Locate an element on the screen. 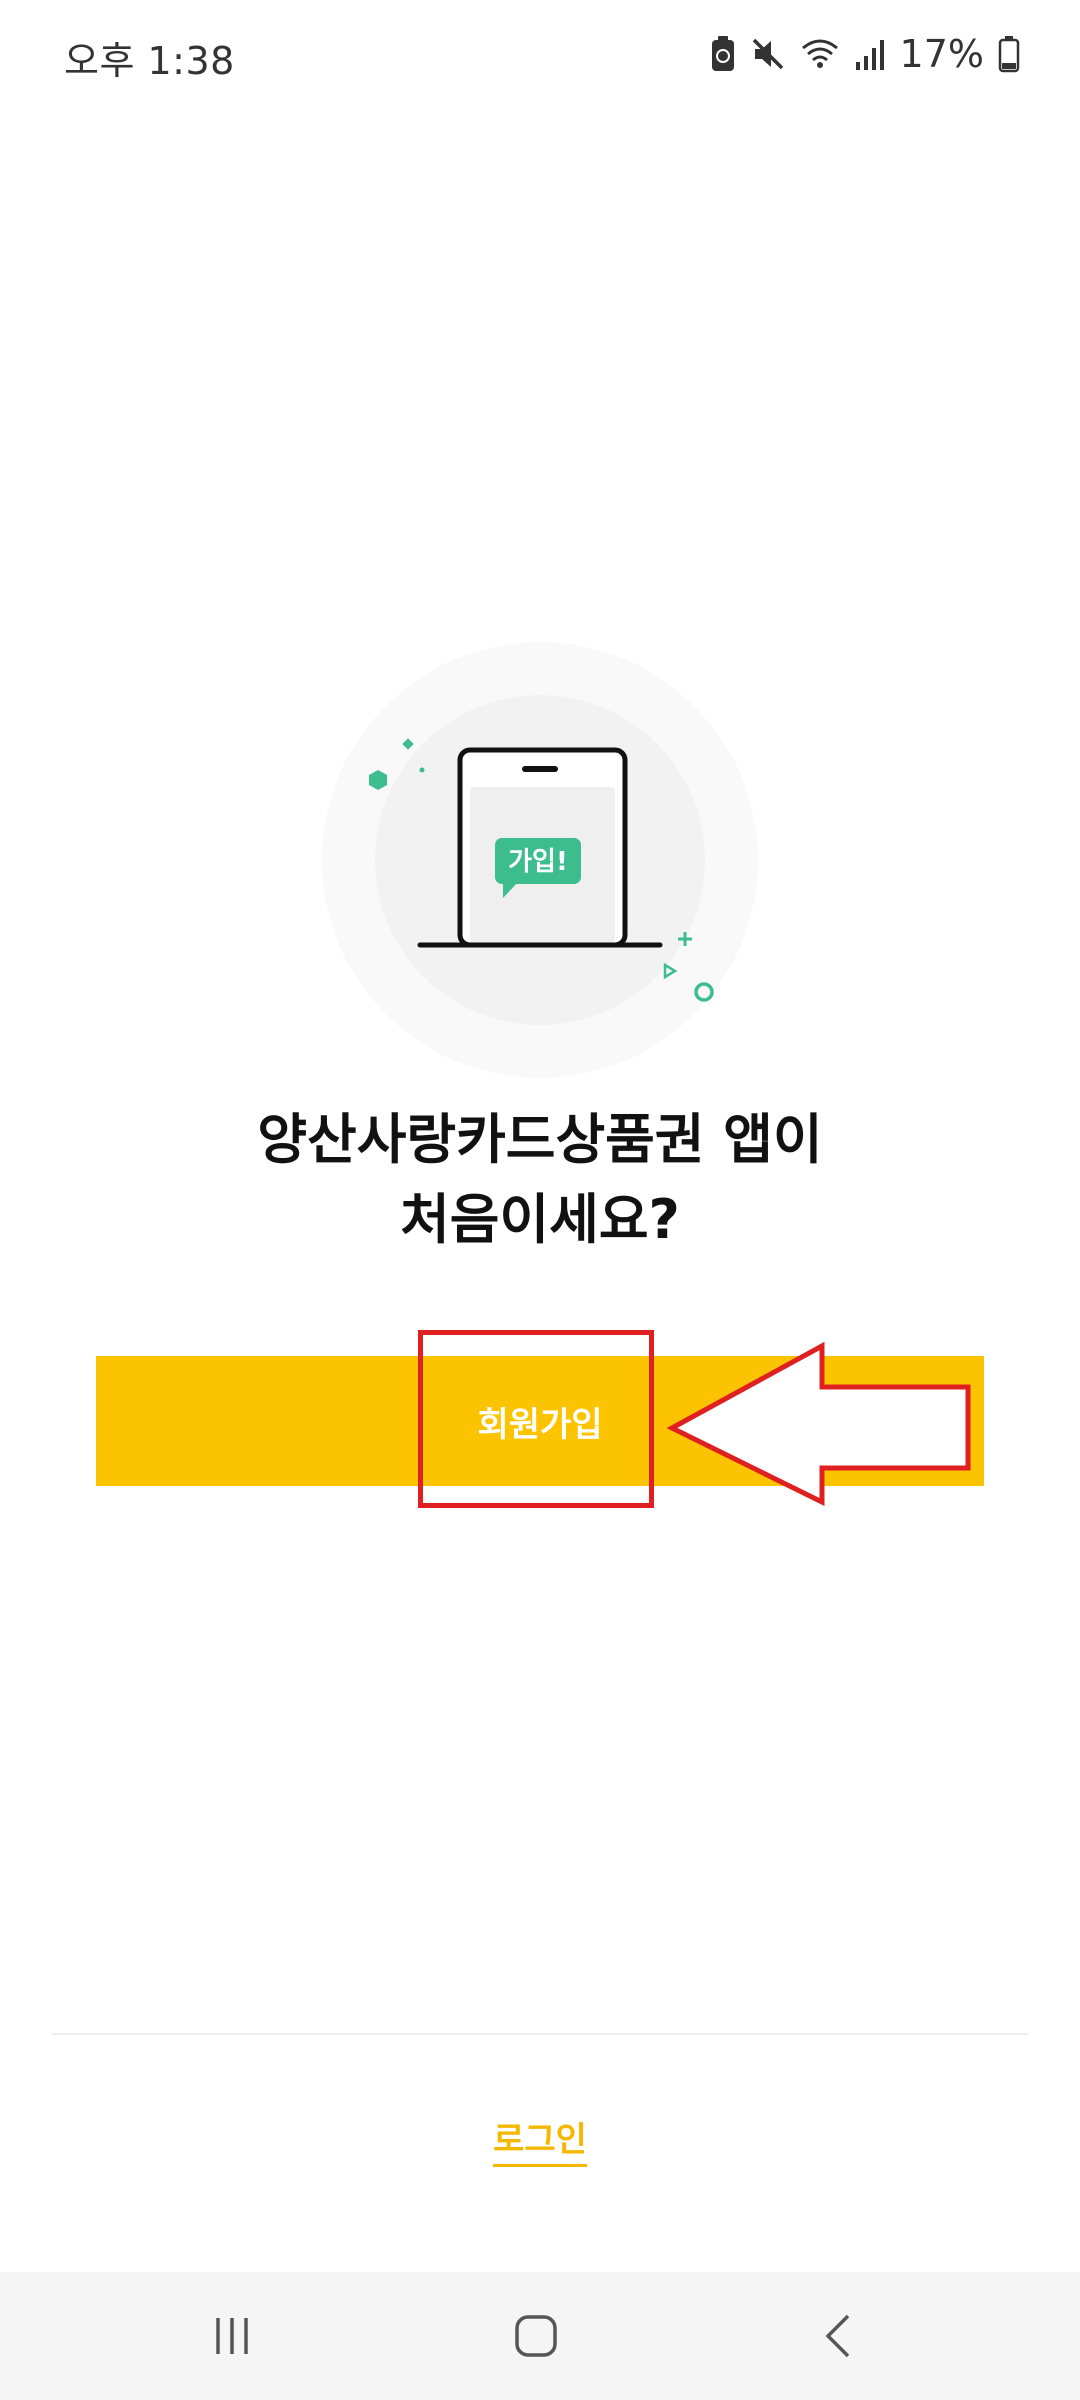  heading-line-2: 처음이세요? is located at coordinates (540, 1219).